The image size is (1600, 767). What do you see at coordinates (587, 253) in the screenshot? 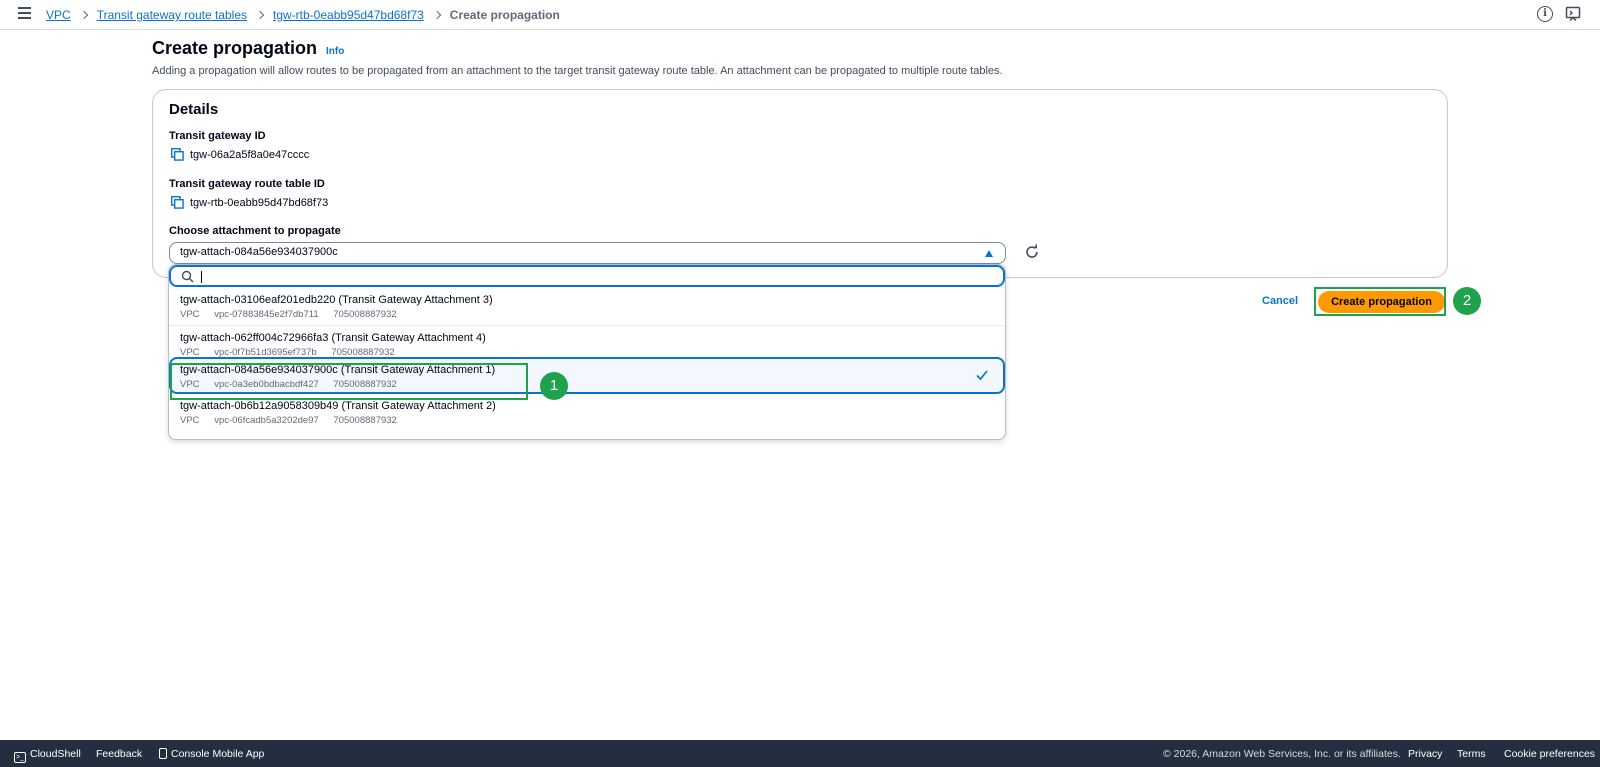
I see `attachment-select: tgw-attach-084a56e934037900c` at bounding box center [587, 253].